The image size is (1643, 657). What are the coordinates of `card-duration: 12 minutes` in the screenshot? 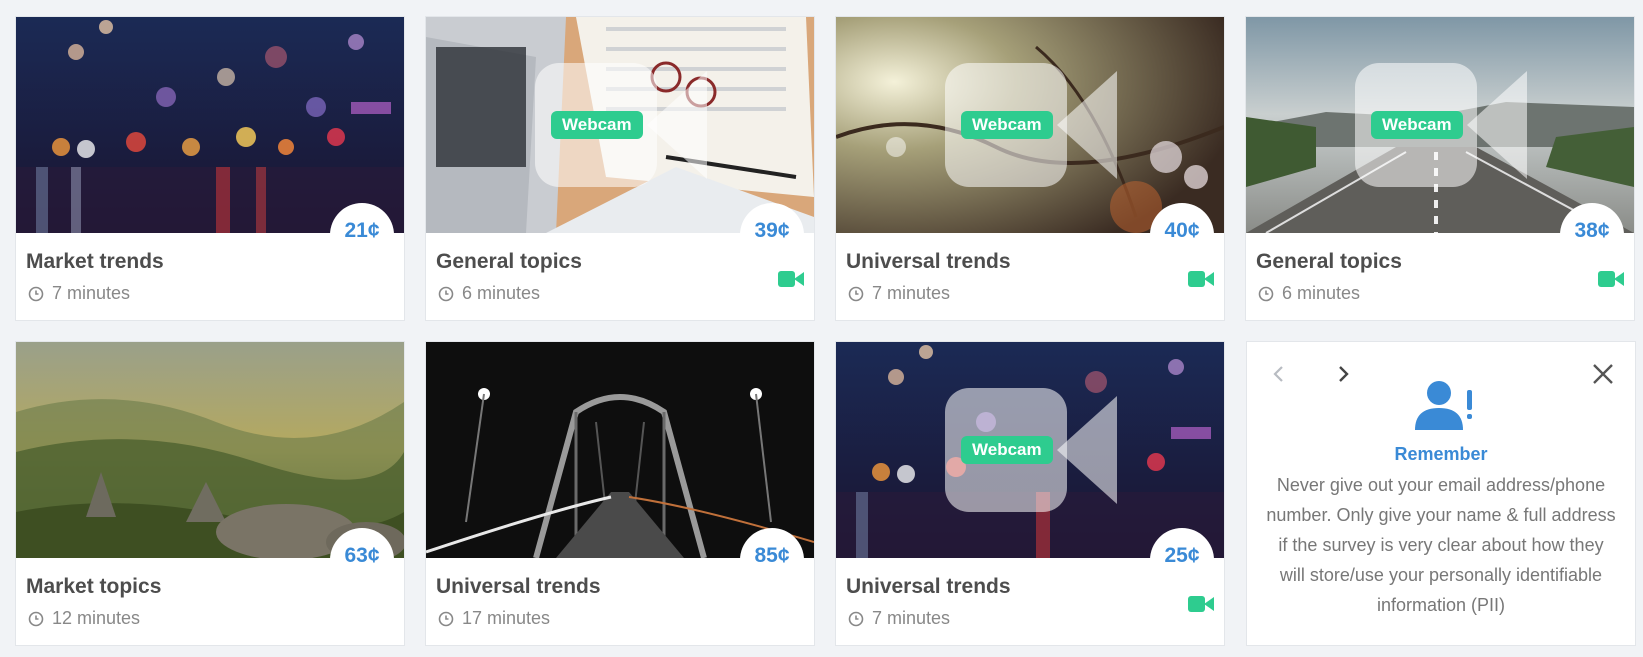 It's located at (83, 618).